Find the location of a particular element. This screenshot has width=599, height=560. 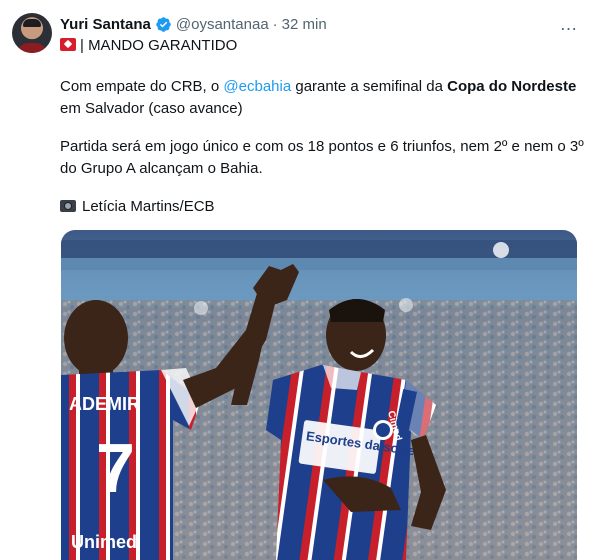

sponsor-left: Unimed is located at coordinates (104, 542).